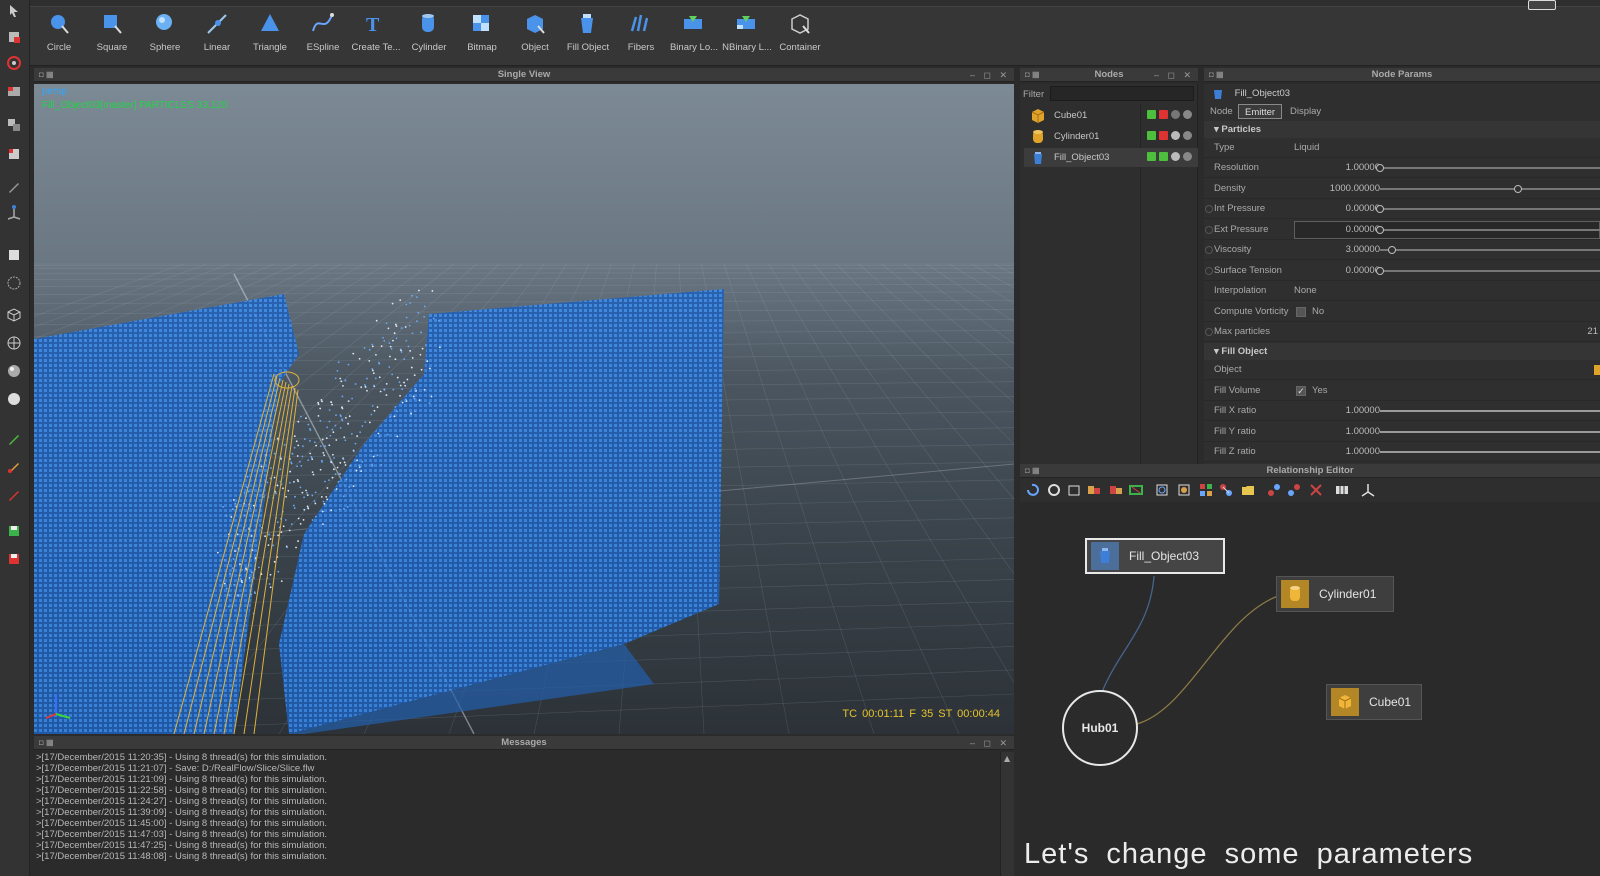 This screenshot has width=1600, height=876. What do you see at coordinates (1490, 452) in the screenshot?
I see `fill-z-slider` at bounding box center [1490, 452].